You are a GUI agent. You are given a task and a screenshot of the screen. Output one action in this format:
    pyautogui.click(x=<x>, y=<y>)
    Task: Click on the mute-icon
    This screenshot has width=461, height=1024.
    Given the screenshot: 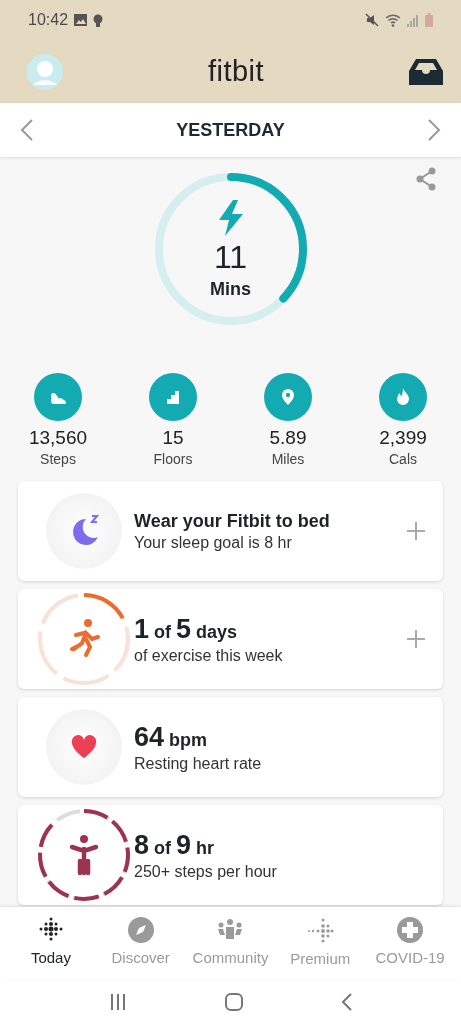 What is the action you would take?
    pyautogui.click(x=372, y=20)
    